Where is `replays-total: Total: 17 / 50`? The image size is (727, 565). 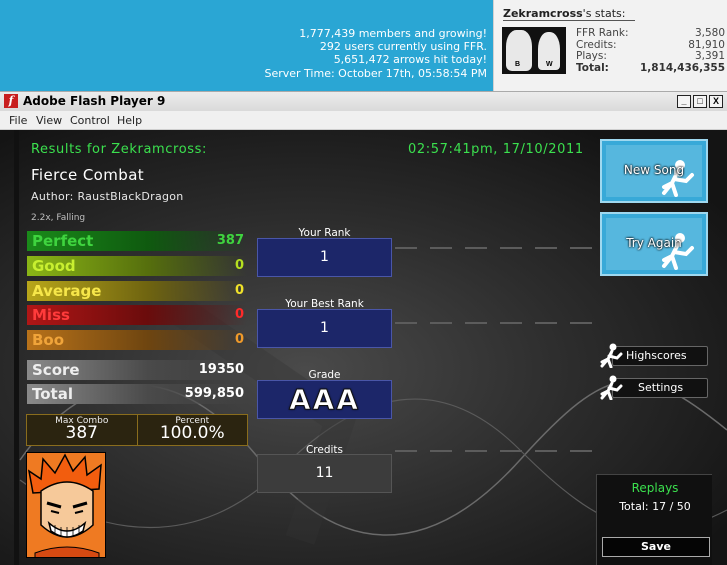
replays-total: Total: 17 / 50 is located at coordinates (655, 506).